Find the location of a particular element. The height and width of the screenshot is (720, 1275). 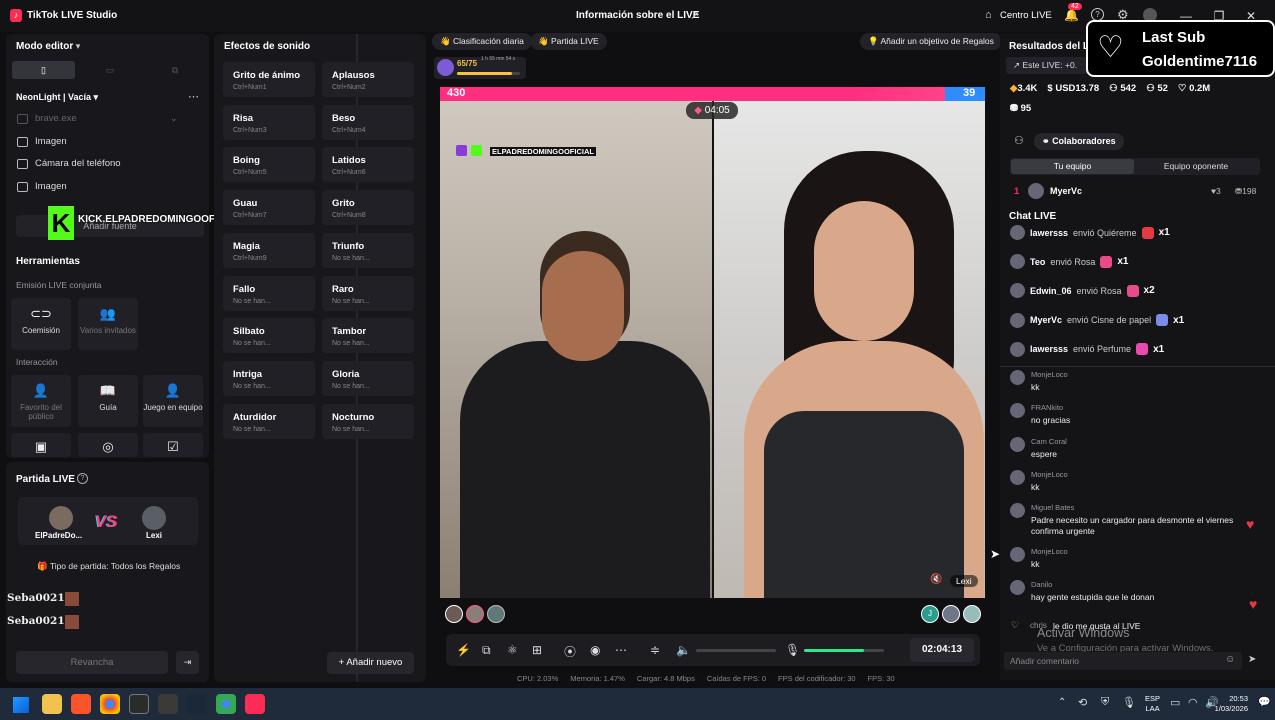

tab-tu-equipo: Tu equipo is located at coordinates (1072, 166).